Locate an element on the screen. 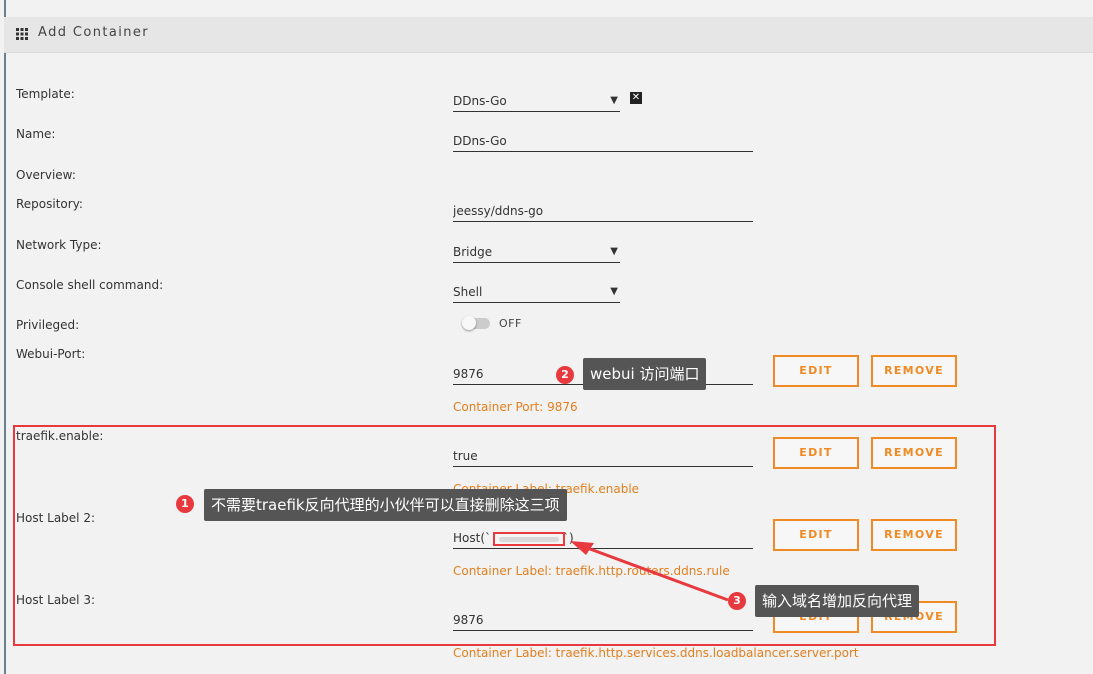  webui-port-hint: Container Port: 9876 is located at coordinates (515, 407).